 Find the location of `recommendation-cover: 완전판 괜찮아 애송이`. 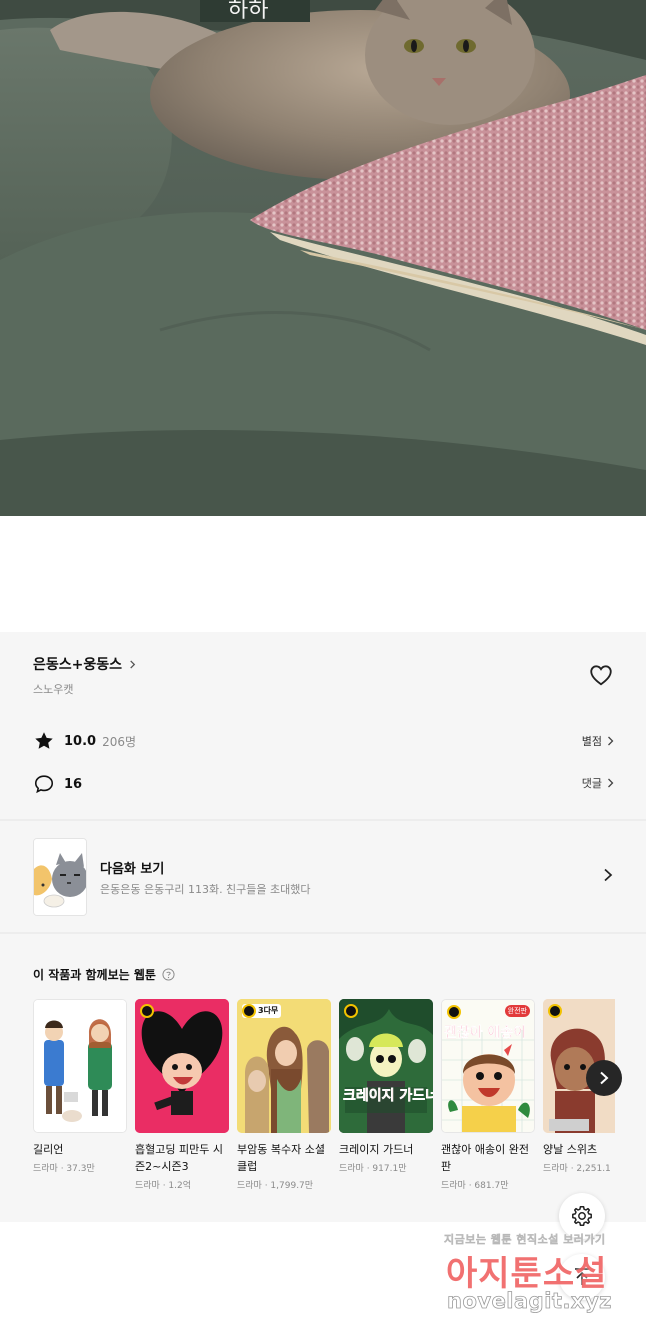

recommendation-cover: 완전판 괜찮아 애송이 is located at coordinates (488, 1066).